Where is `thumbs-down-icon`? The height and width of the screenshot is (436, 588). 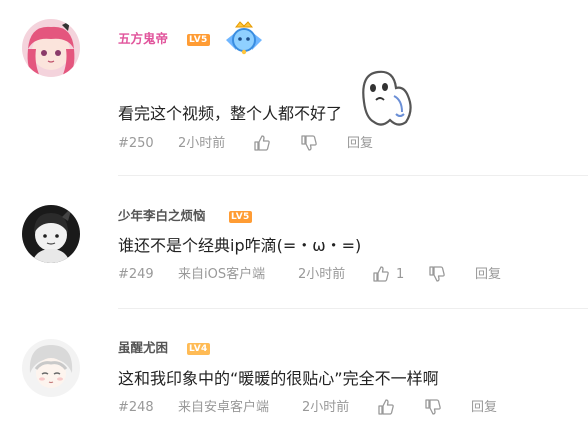
thumbs-down-icon is located at coordinates (433, 407).